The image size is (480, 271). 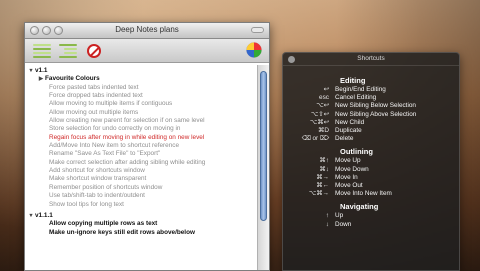 I want to click on outline-row-text: Favourite Colours, so click(x=72, y=79).